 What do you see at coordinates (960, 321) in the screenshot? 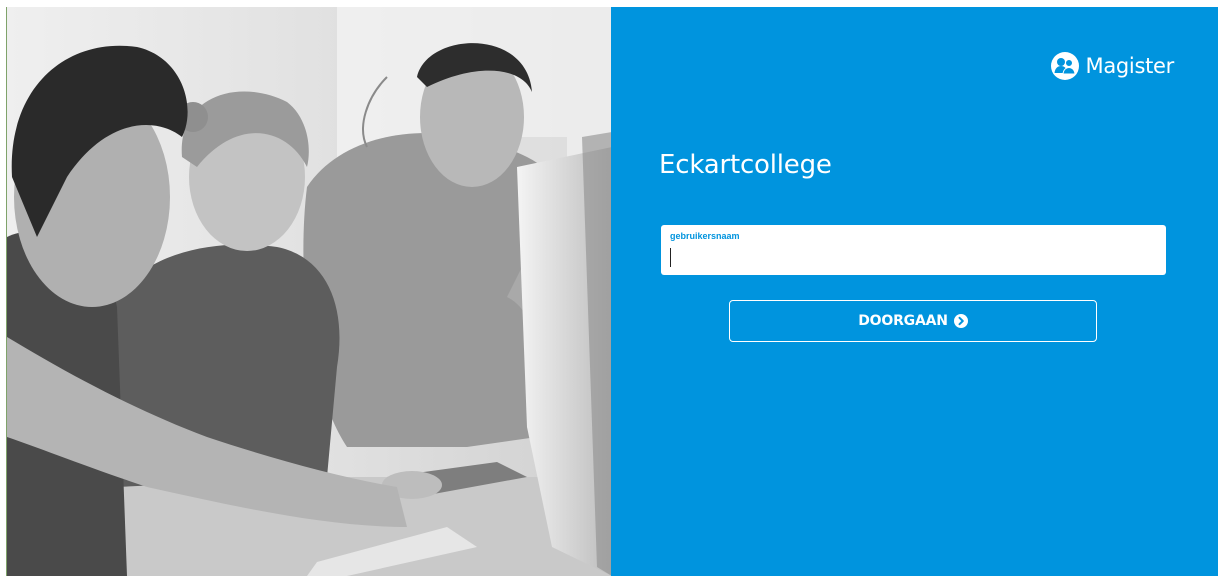
I see `arrow-circle-right-icon` at bounding box center [960, 321].